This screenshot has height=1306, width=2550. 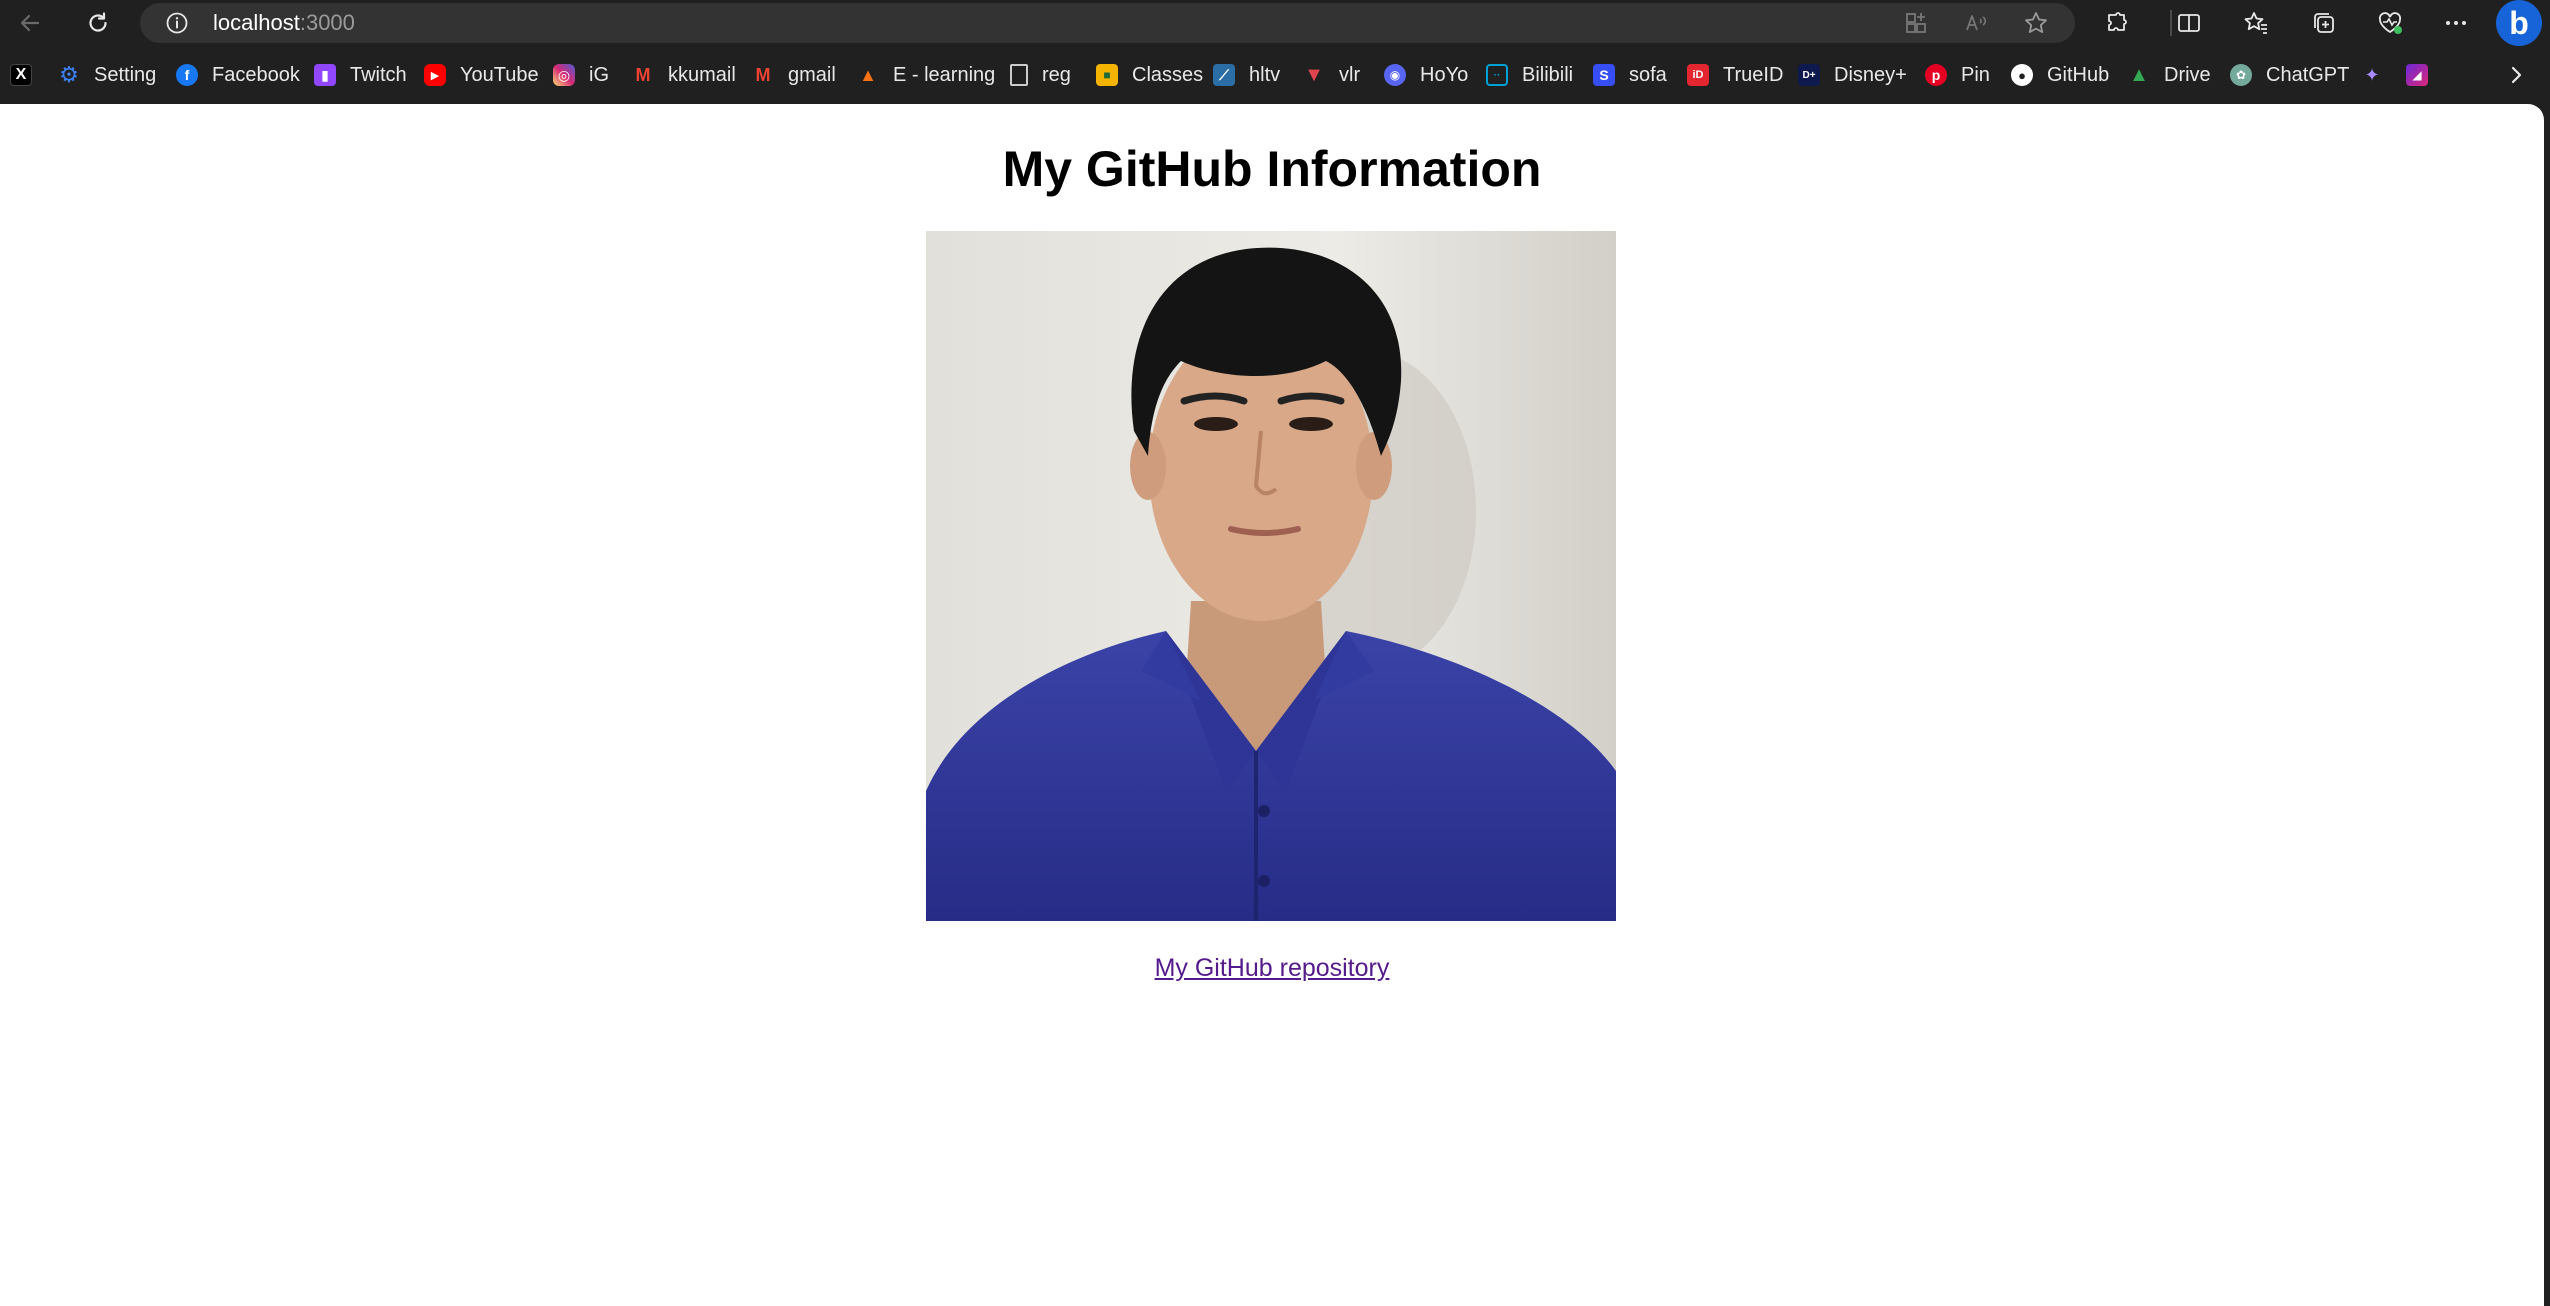 What do you see at coordinates (2390, 23) in the screenshot?
I see `browser-essentials-icon` at bounding box center [2390, 23].